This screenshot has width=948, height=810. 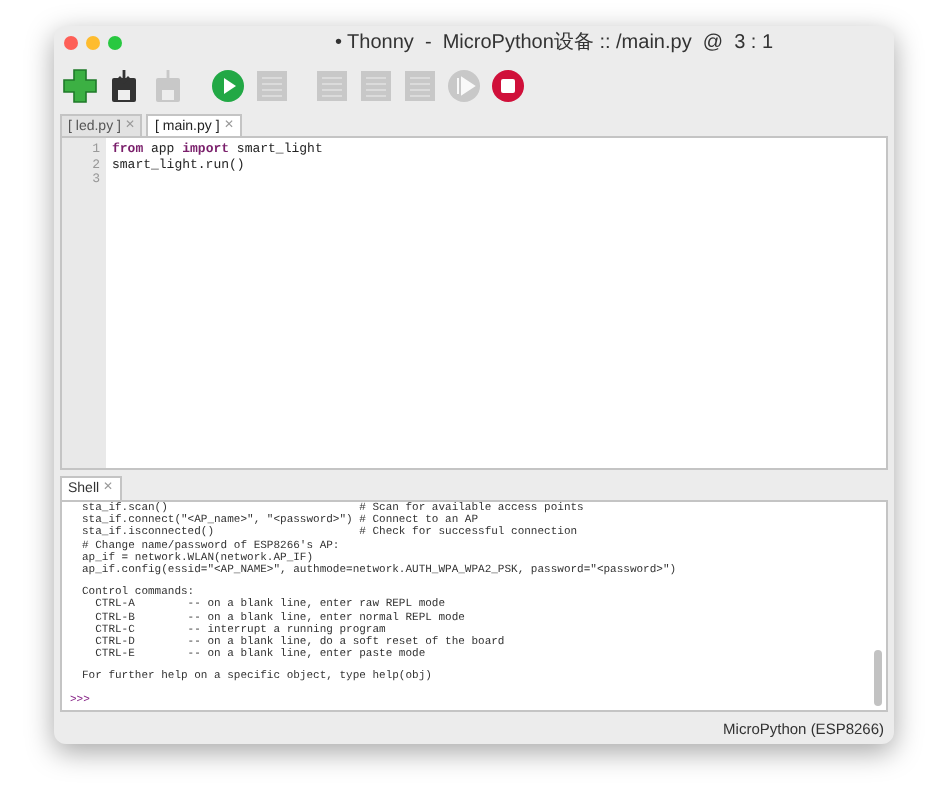 What do you see at coordinates (80, 86) in the screenshot?
I see `plus-icon` at bounding box center [80, 86].